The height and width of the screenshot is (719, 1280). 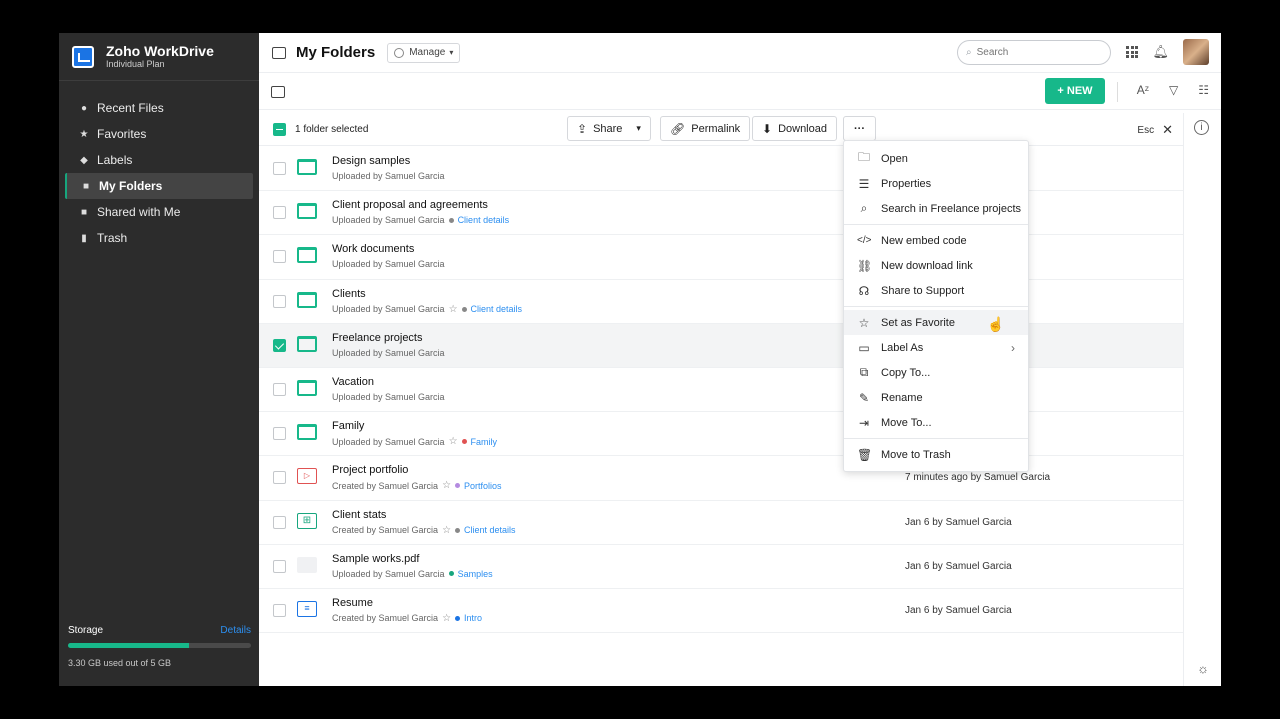 I want to click on menu-item-properties: ☰ Properties, so click(x=936, y=183).